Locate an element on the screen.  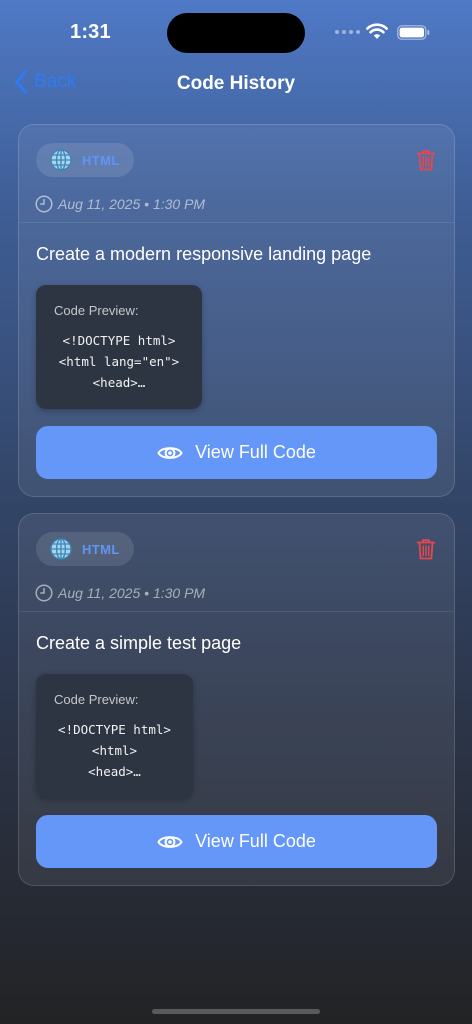
cellular-signal-icon is located at coordinates (347, 32).